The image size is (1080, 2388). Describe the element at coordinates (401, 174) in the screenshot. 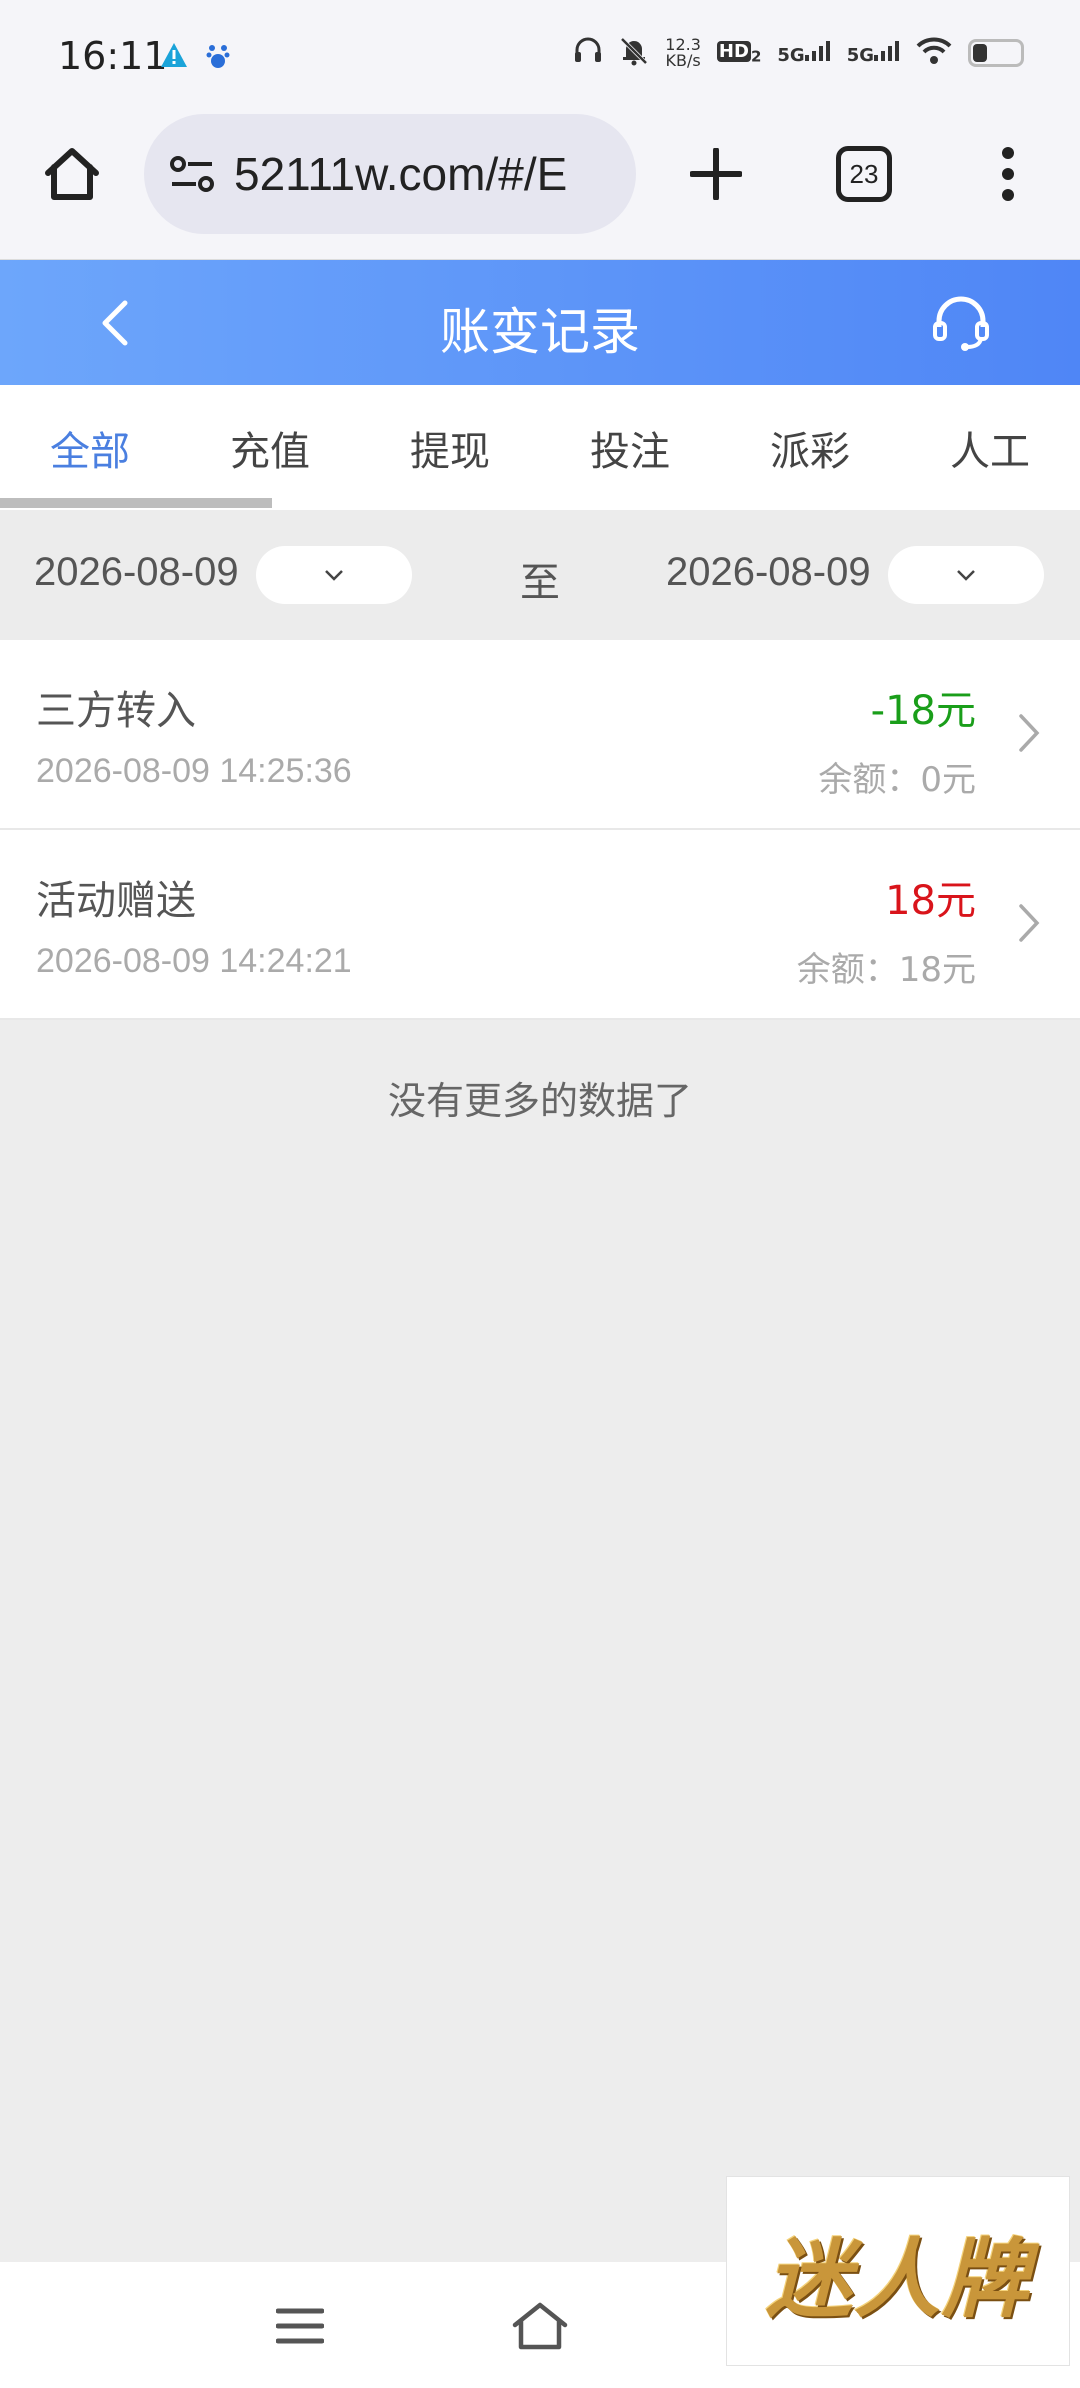

I see `url-text: 52111w.com/#/E` at that location.